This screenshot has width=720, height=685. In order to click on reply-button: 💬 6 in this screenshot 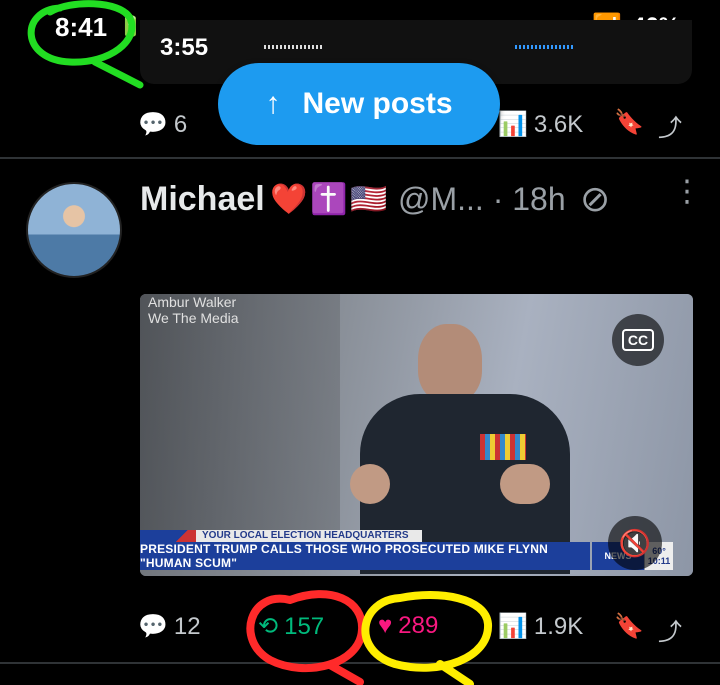, I will do `click(162, 124)`.